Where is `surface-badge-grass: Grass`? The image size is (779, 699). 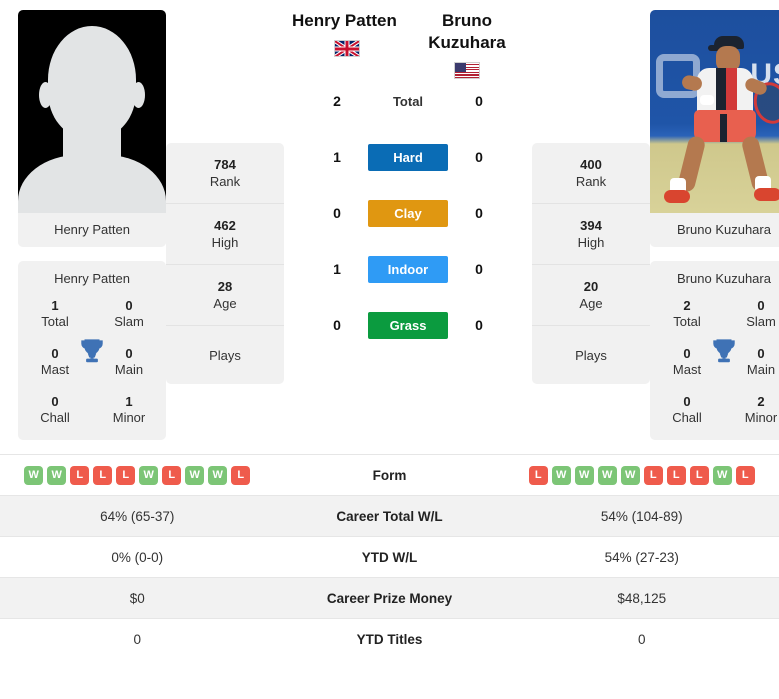
surface-badge-grass: Grass is located at coordinates (408, 325).